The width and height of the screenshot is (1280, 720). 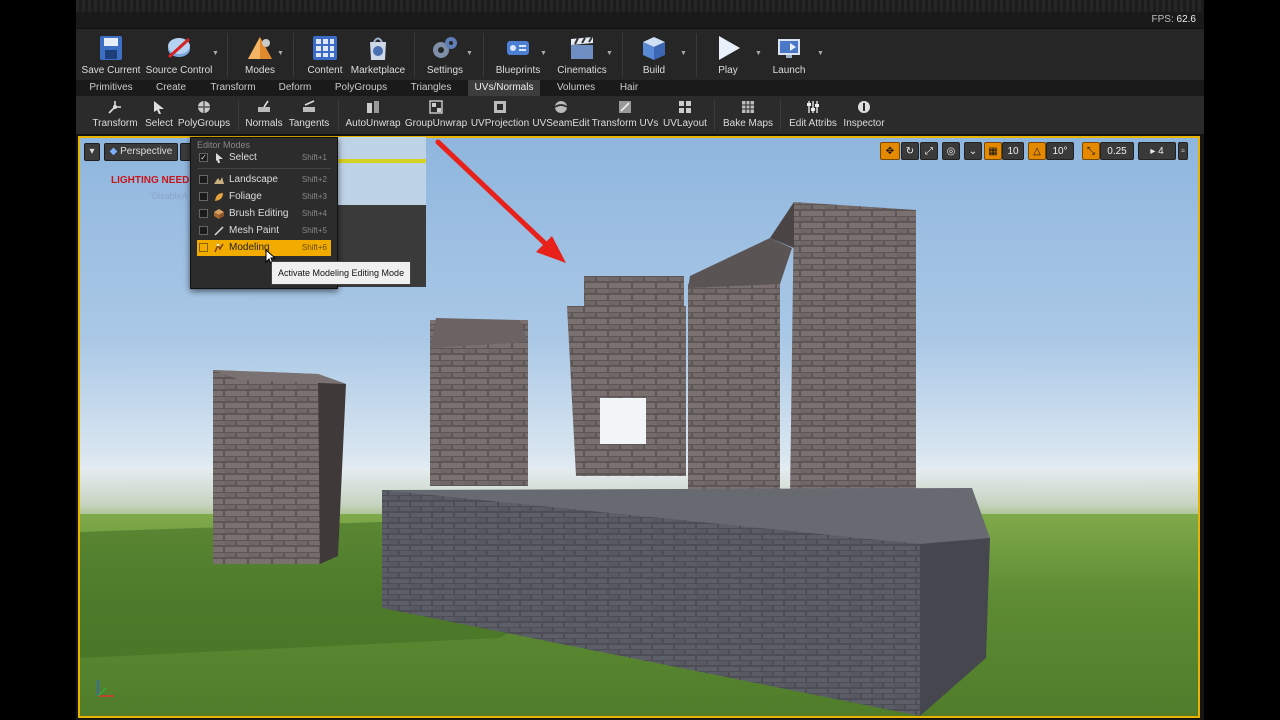 I want to click on play-dropdown: ▼, so click(x=759, y=54).